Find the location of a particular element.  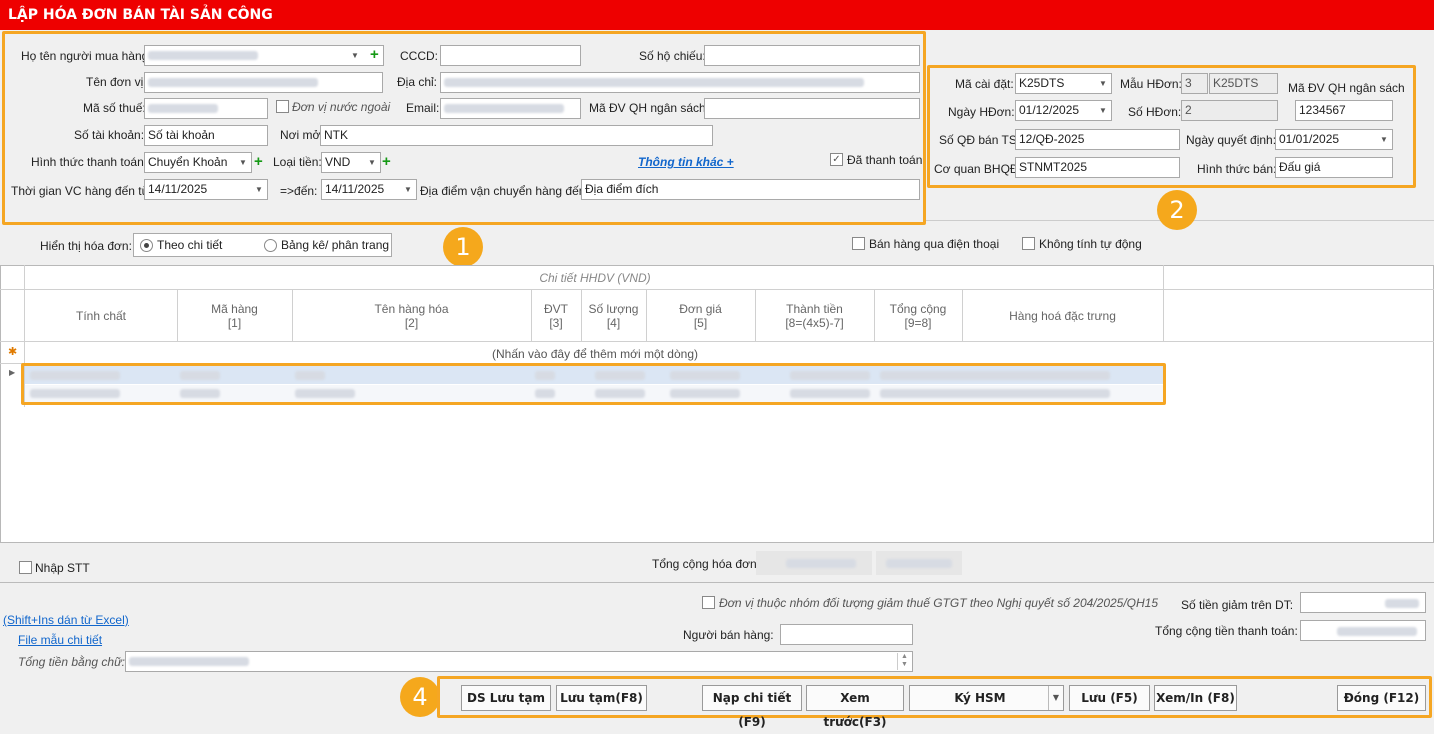

scroll-spinner-icon: ▲ ▼ is located at coordinates (904, 661).